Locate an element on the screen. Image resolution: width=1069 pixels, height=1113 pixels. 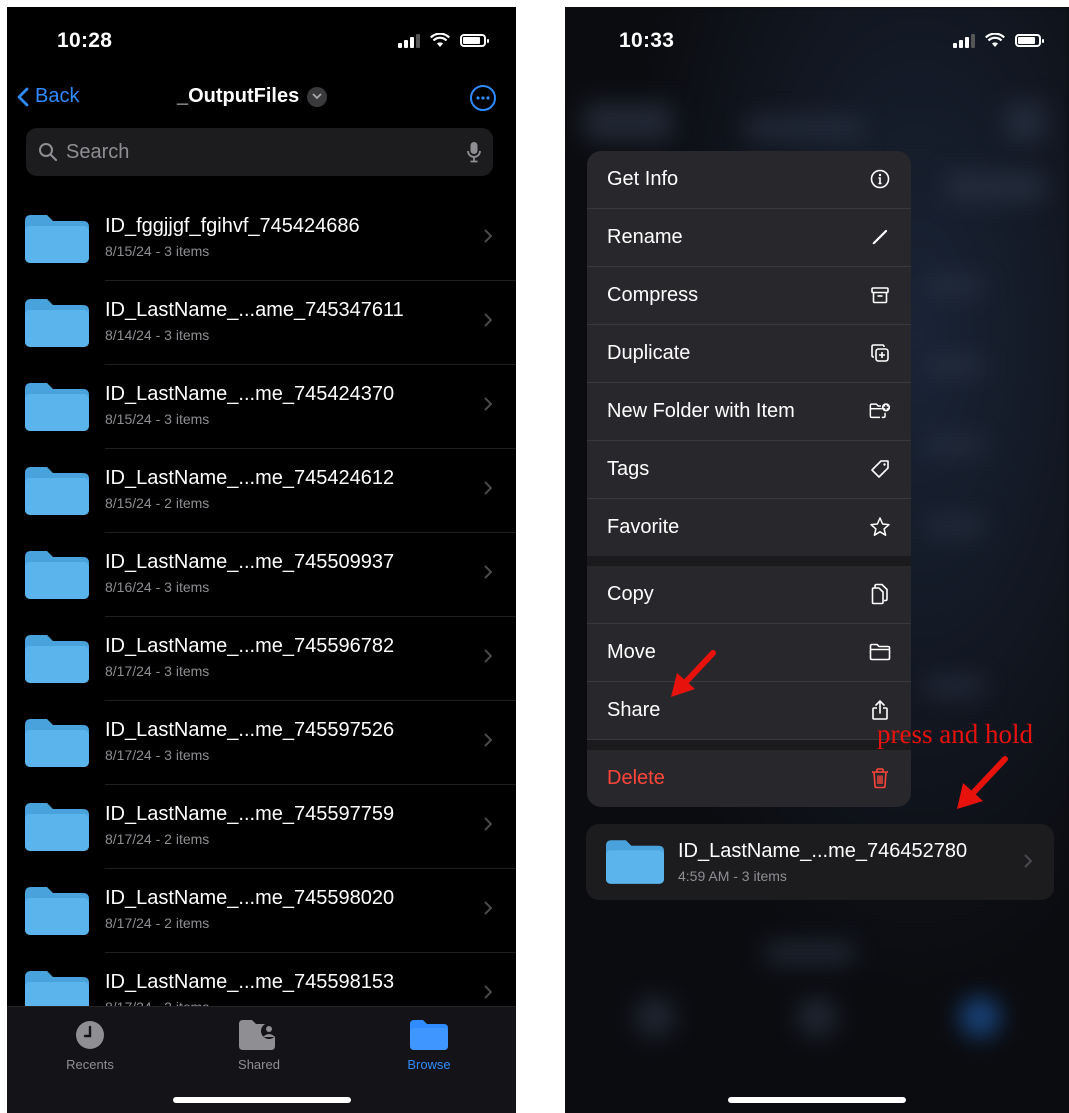
status-icons is located at coordinates (443, 40).